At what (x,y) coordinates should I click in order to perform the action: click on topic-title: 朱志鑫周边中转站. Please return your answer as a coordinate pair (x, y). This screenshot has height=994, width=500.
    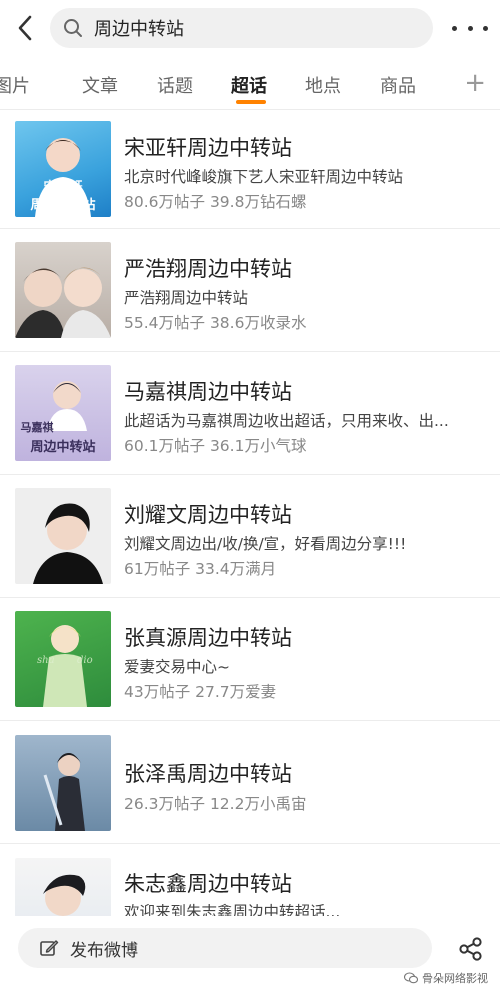
    Looking at the image, I should click on (208, 884).